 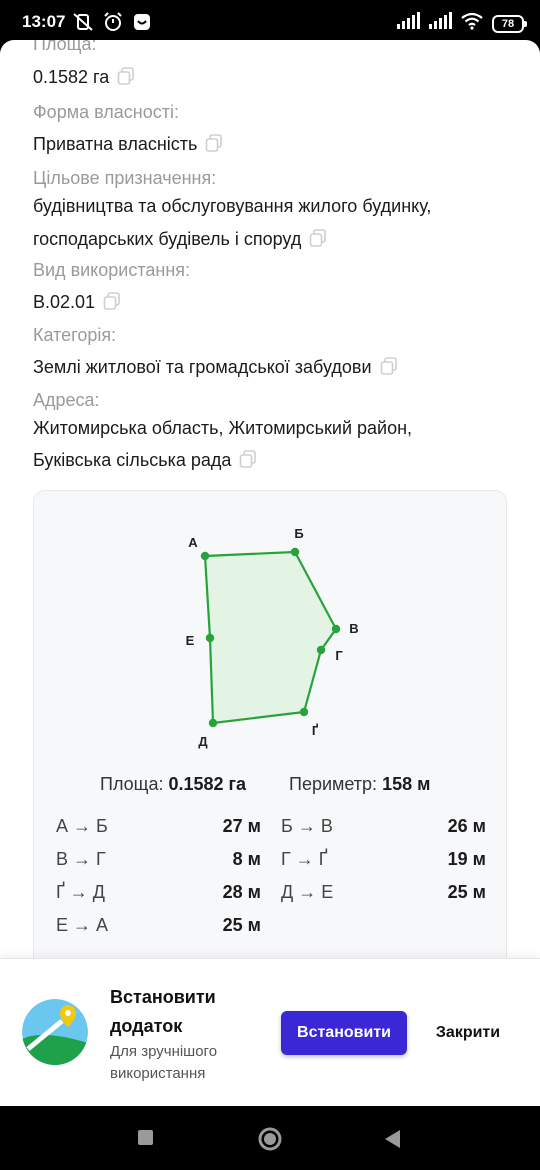 What do you see at coordinates (146, 1140) in the screenshot?
I see `recents-square-icon` at bounding box center [146, 1140].